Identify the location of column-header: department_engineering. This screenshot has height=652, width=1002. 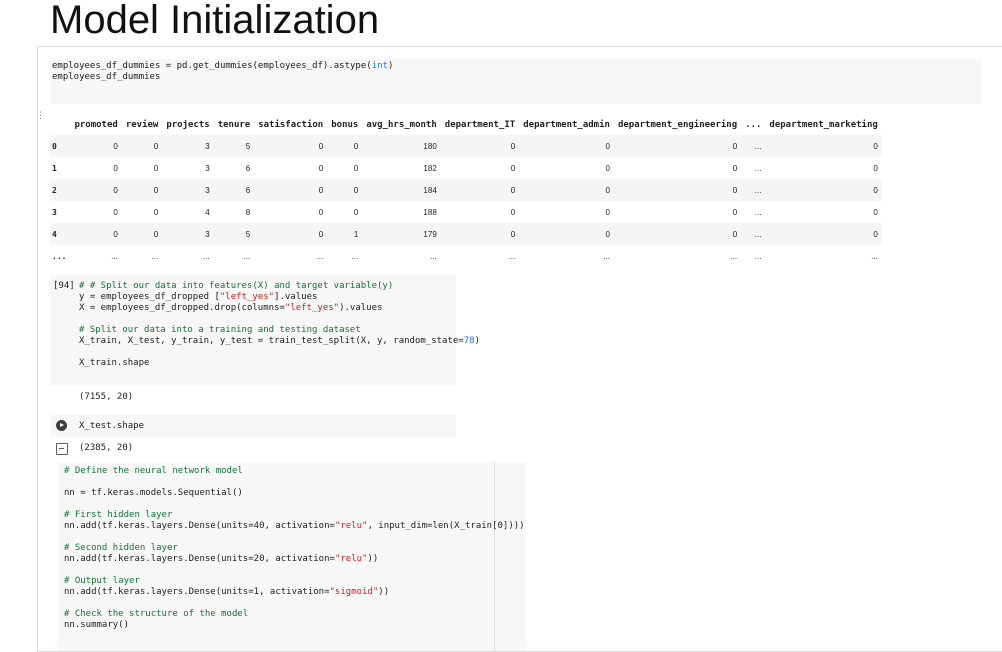
(677, 124).